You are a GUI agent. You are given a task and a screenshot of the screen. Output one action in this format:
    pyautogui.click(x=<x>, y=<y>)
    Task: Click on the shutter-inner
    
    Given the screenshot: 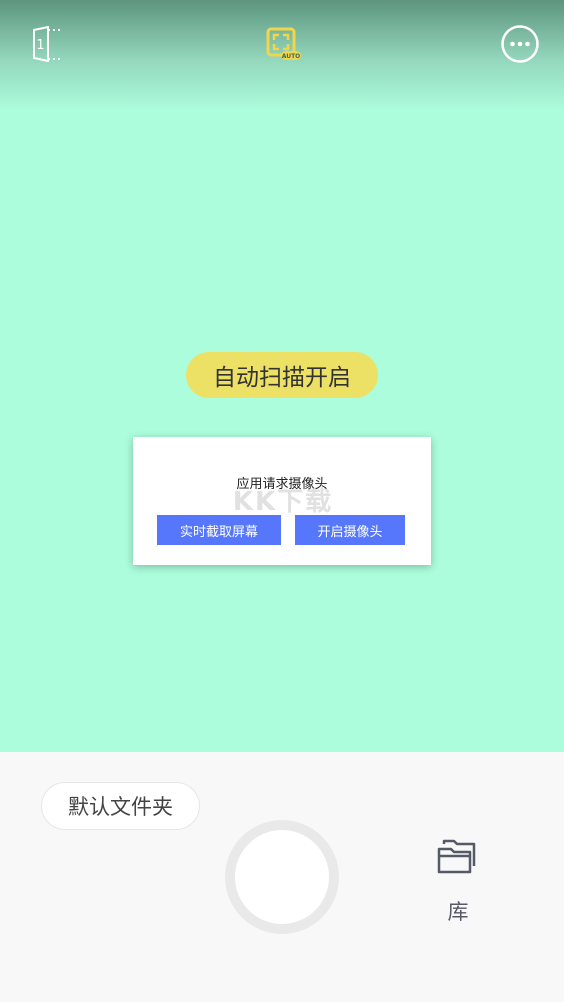 What is the action you would take?
    pyautogui.click(x=282, y=877)
    